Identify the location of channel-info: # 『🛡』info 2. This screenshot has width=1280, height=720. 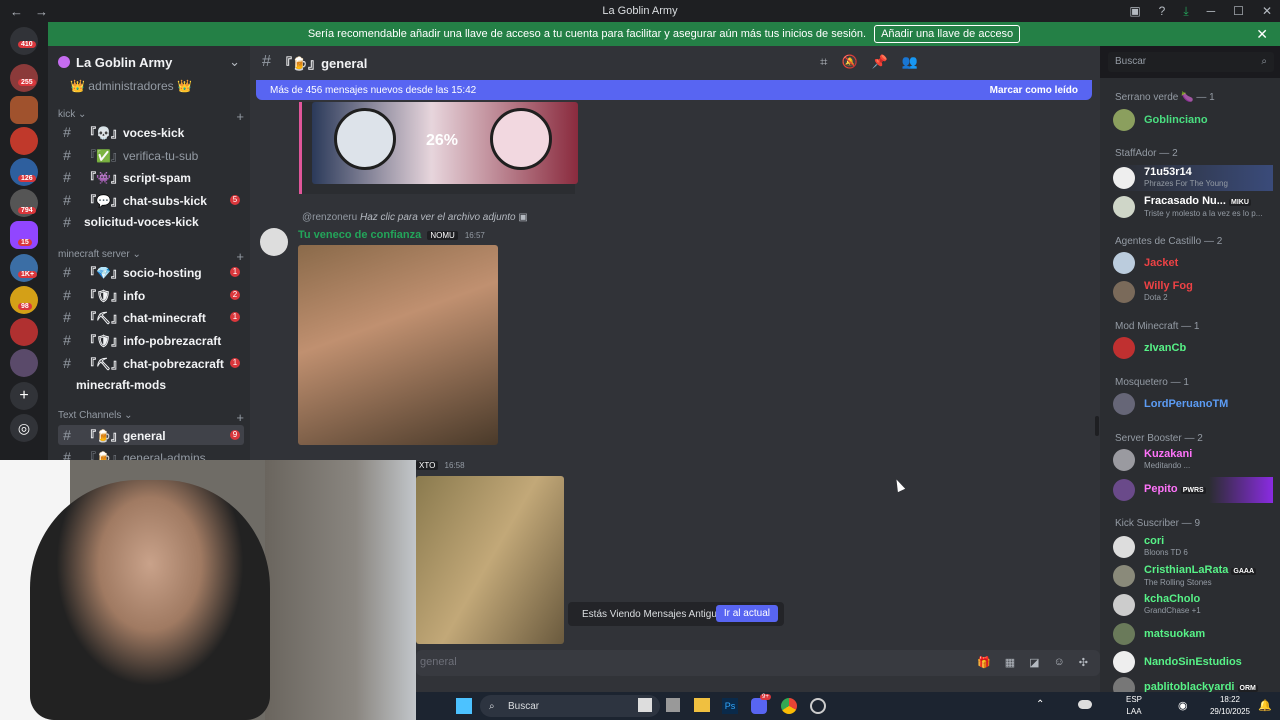
(151, 295).